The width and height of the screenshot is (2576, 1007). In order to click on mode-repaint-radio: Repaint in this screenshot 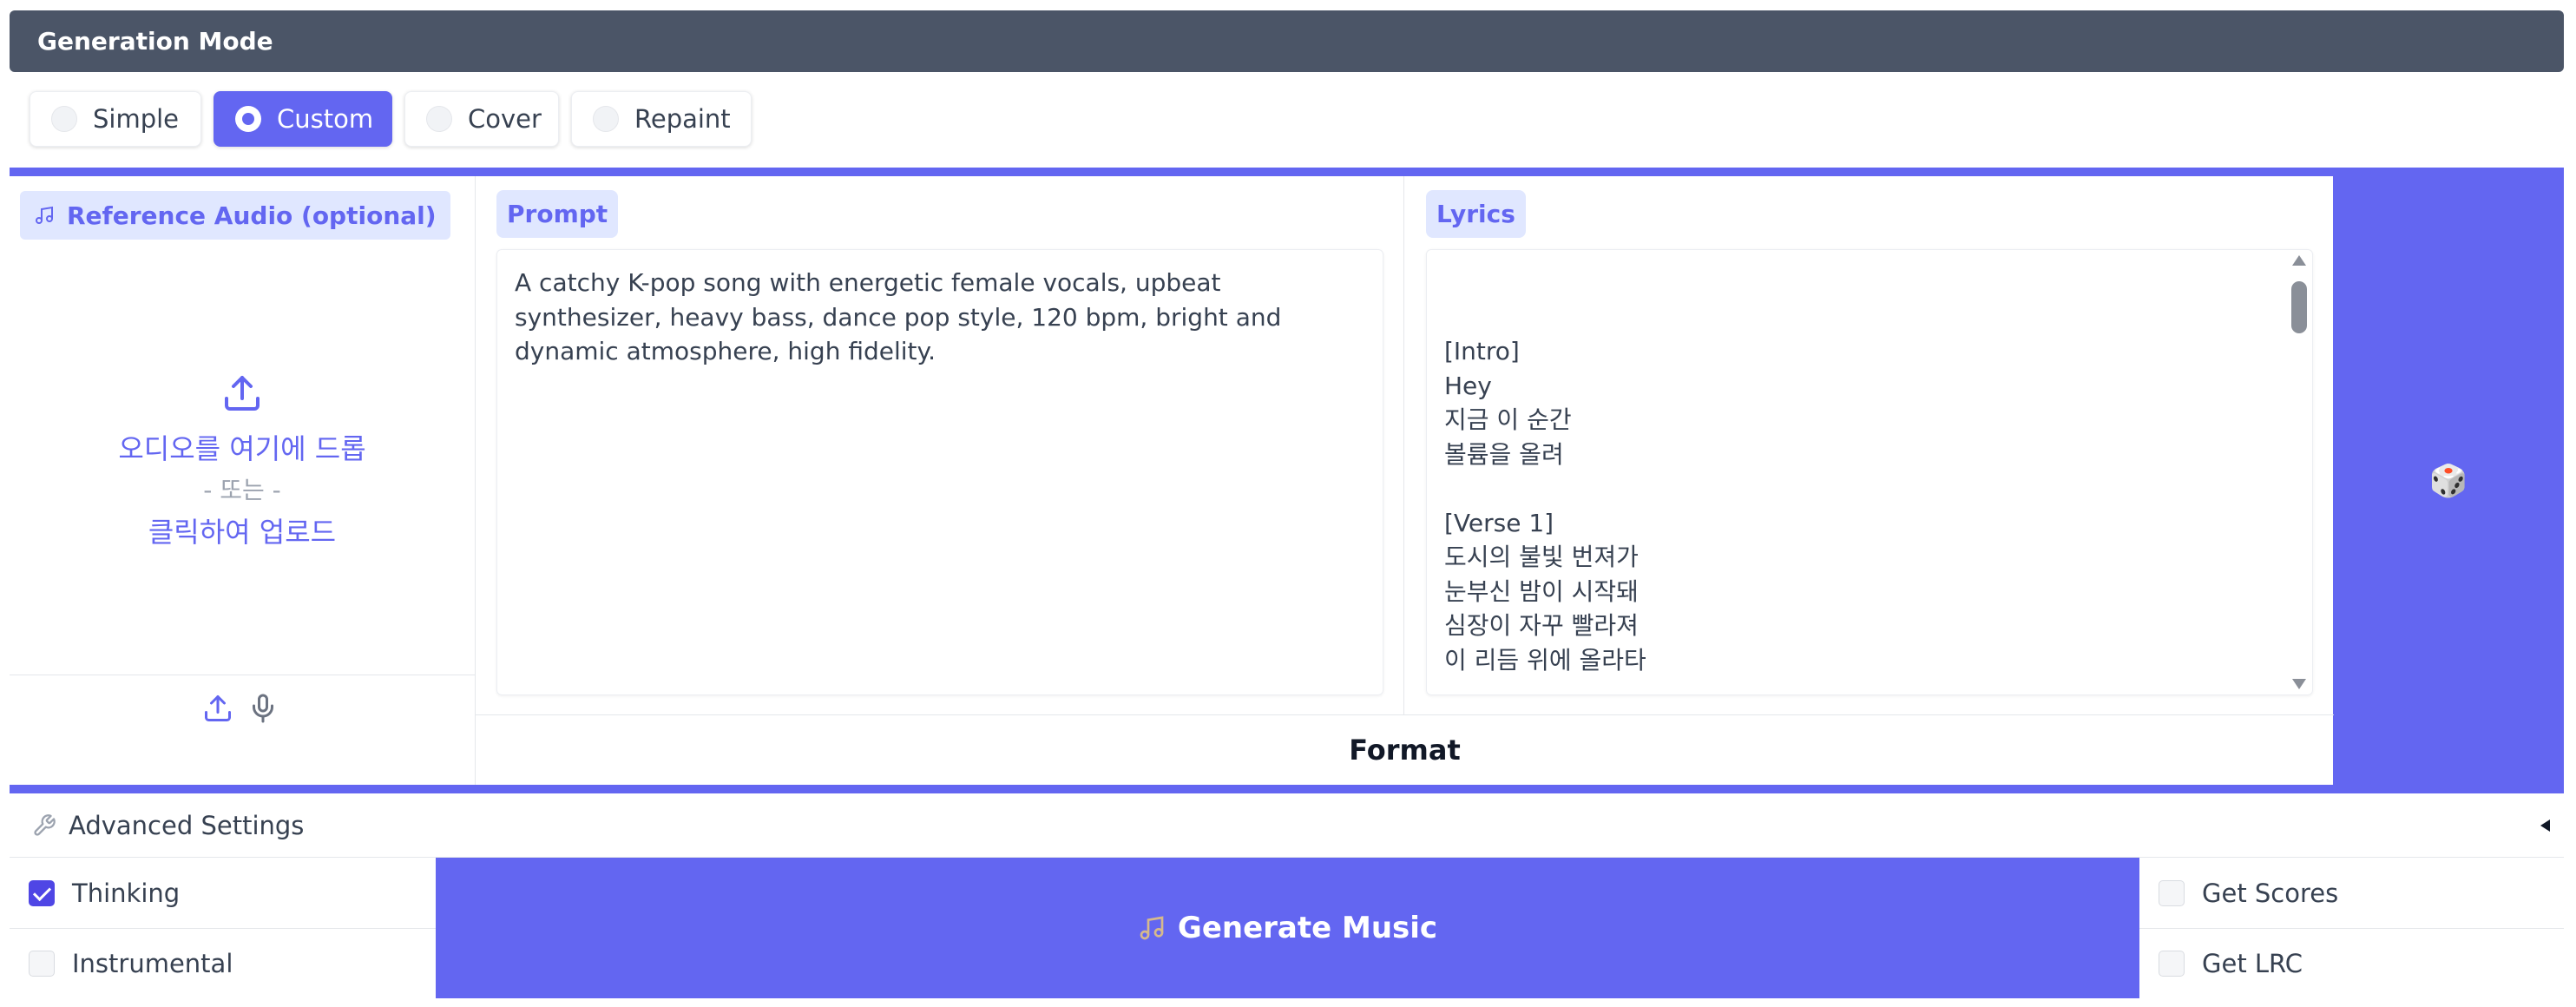, I will do `click(661, 119)`.